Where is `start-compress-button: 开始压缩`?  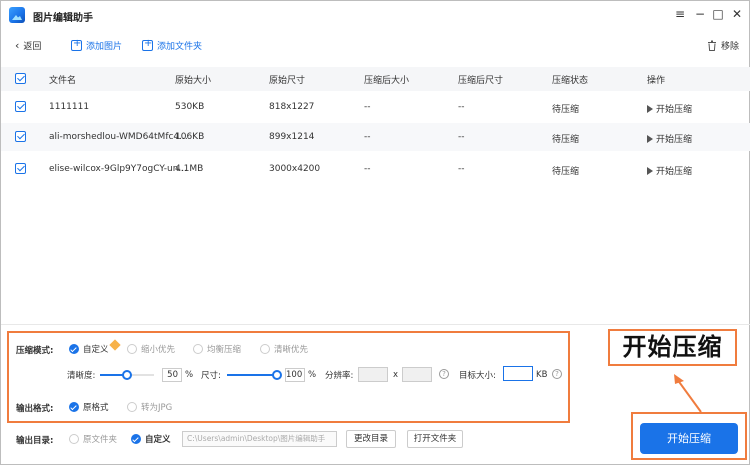
start-compress-button: 开始压缩 is located at coordinates (689, 438).